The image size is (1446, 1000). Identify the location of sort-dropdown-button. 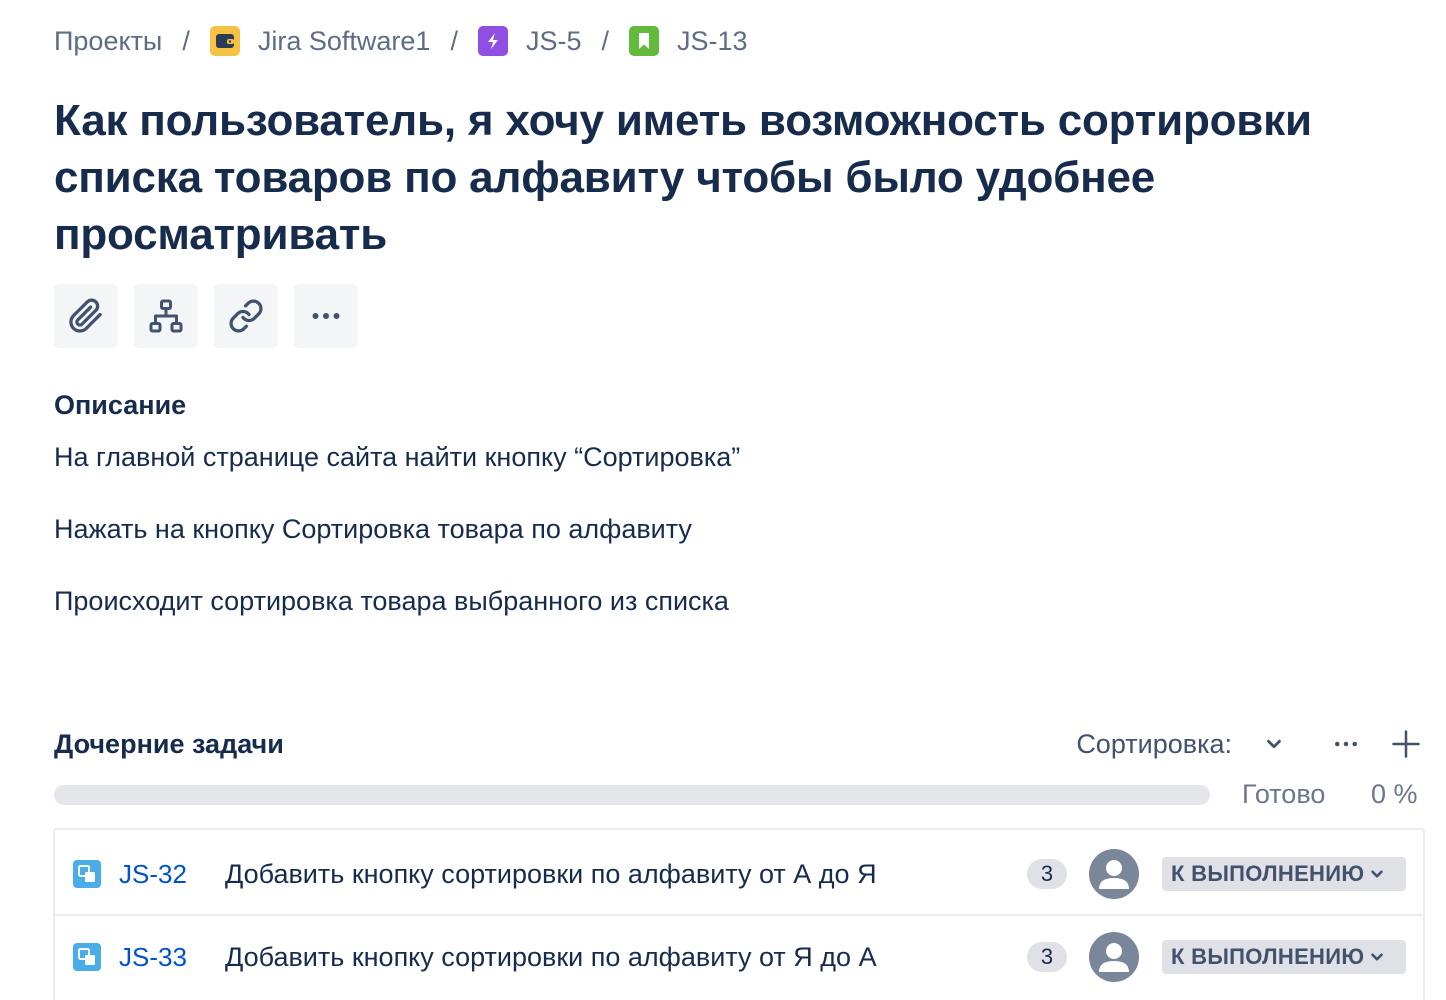
(1274, 744).